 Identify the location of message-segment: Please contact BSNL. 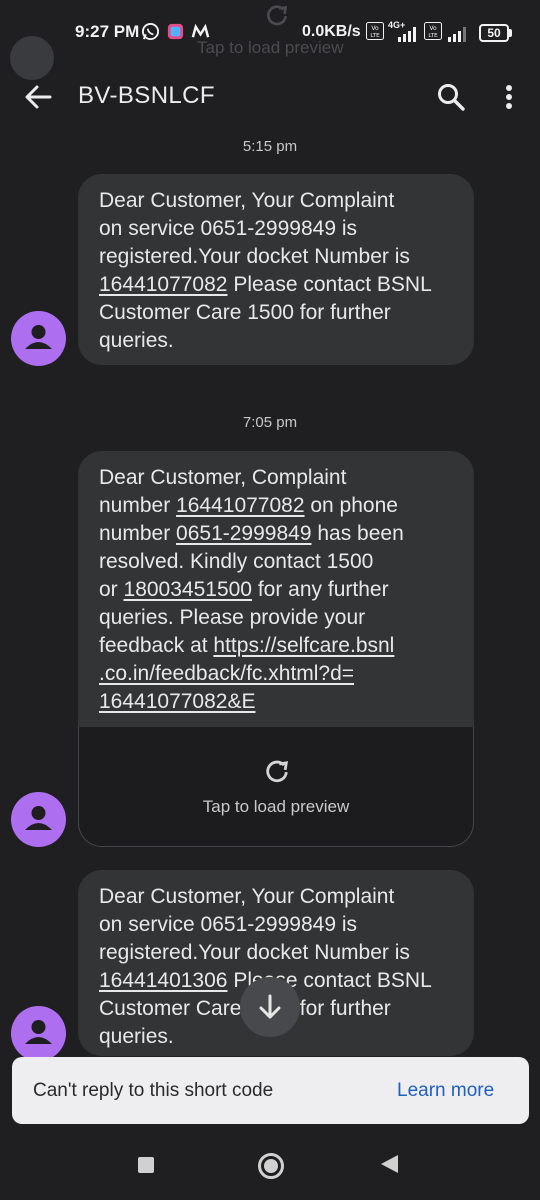
(329, 284).